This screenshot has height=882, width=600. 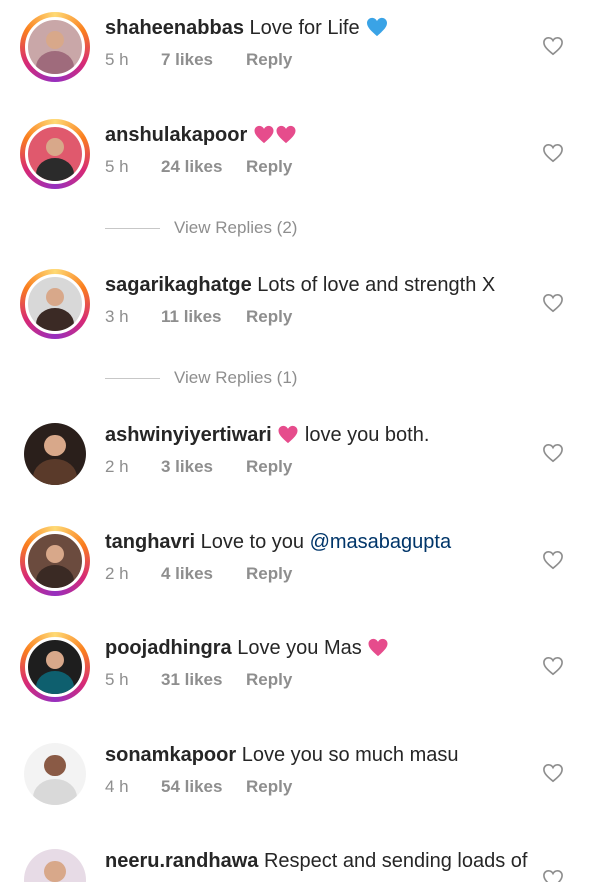 I want to click on comment-text: Love for Life, so click(x=304, y=28).